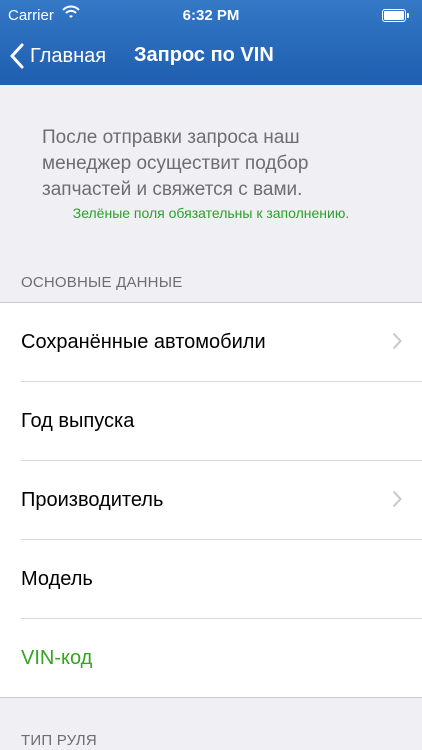 This screenshot has width=422, height=750. Describe the element at coordinates (68, 55) in the screenshot. I see `back-label: Главная` at that location.